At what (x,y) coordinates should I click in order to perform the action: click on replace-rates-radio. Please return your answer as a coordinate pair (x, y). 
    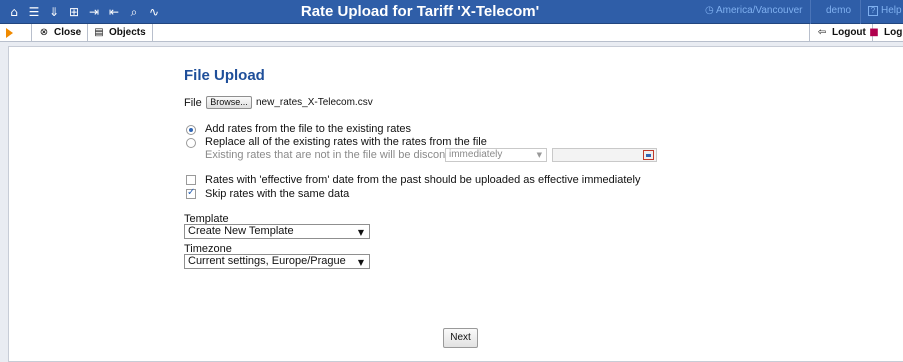
    Looking at the image, I should click on (191, 143).